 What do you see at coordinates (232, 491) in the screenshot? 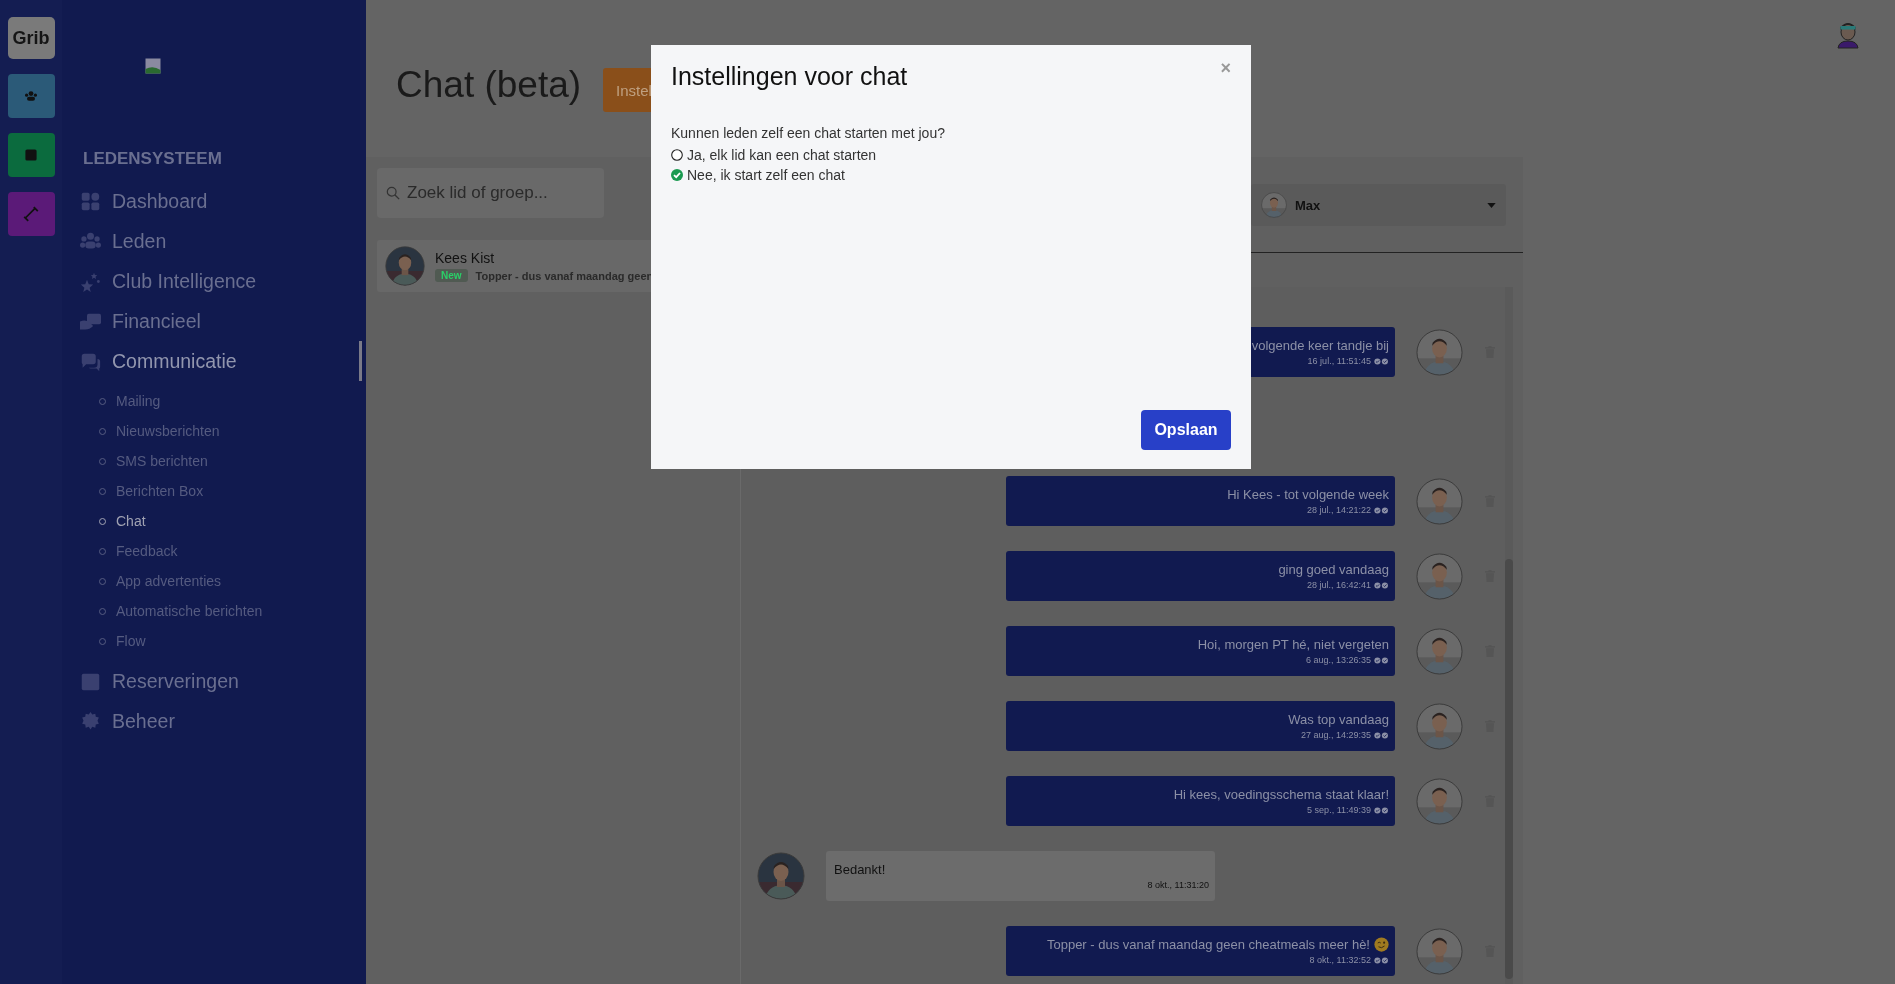
I see `submenu-item: Berichten Box` at bounding box center [232, 491].